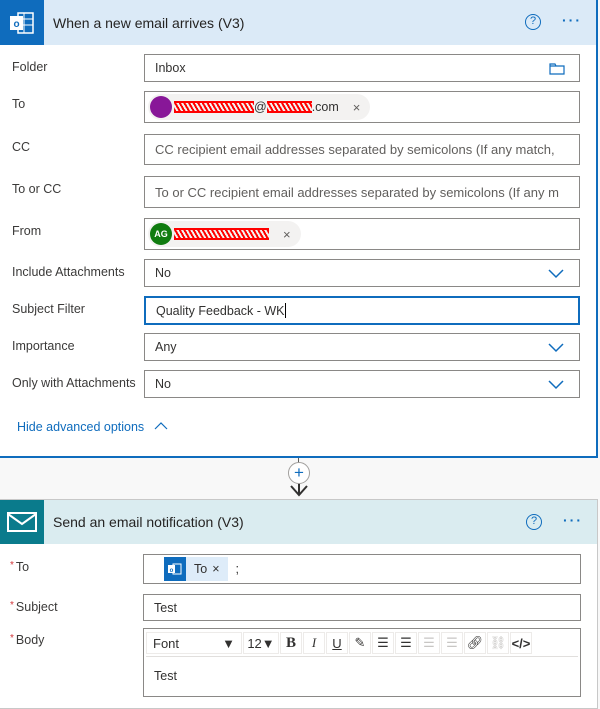 Image resolution: width=600 pixels, height=709 pixels. I want to click on field-label: Folder, so click(30, 67).